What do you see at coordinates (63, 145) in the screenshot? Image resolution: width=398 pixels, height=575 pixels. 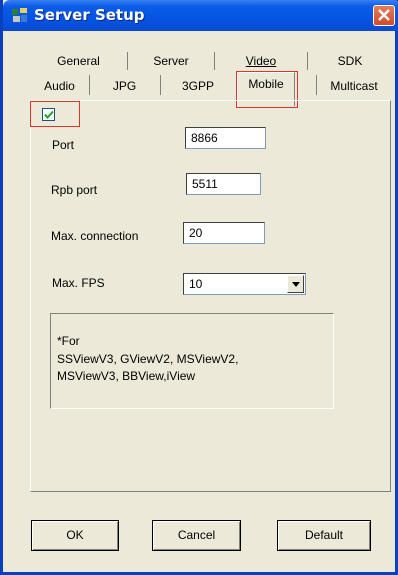 I see `port-label: Port` at bounding box center [63, 145].